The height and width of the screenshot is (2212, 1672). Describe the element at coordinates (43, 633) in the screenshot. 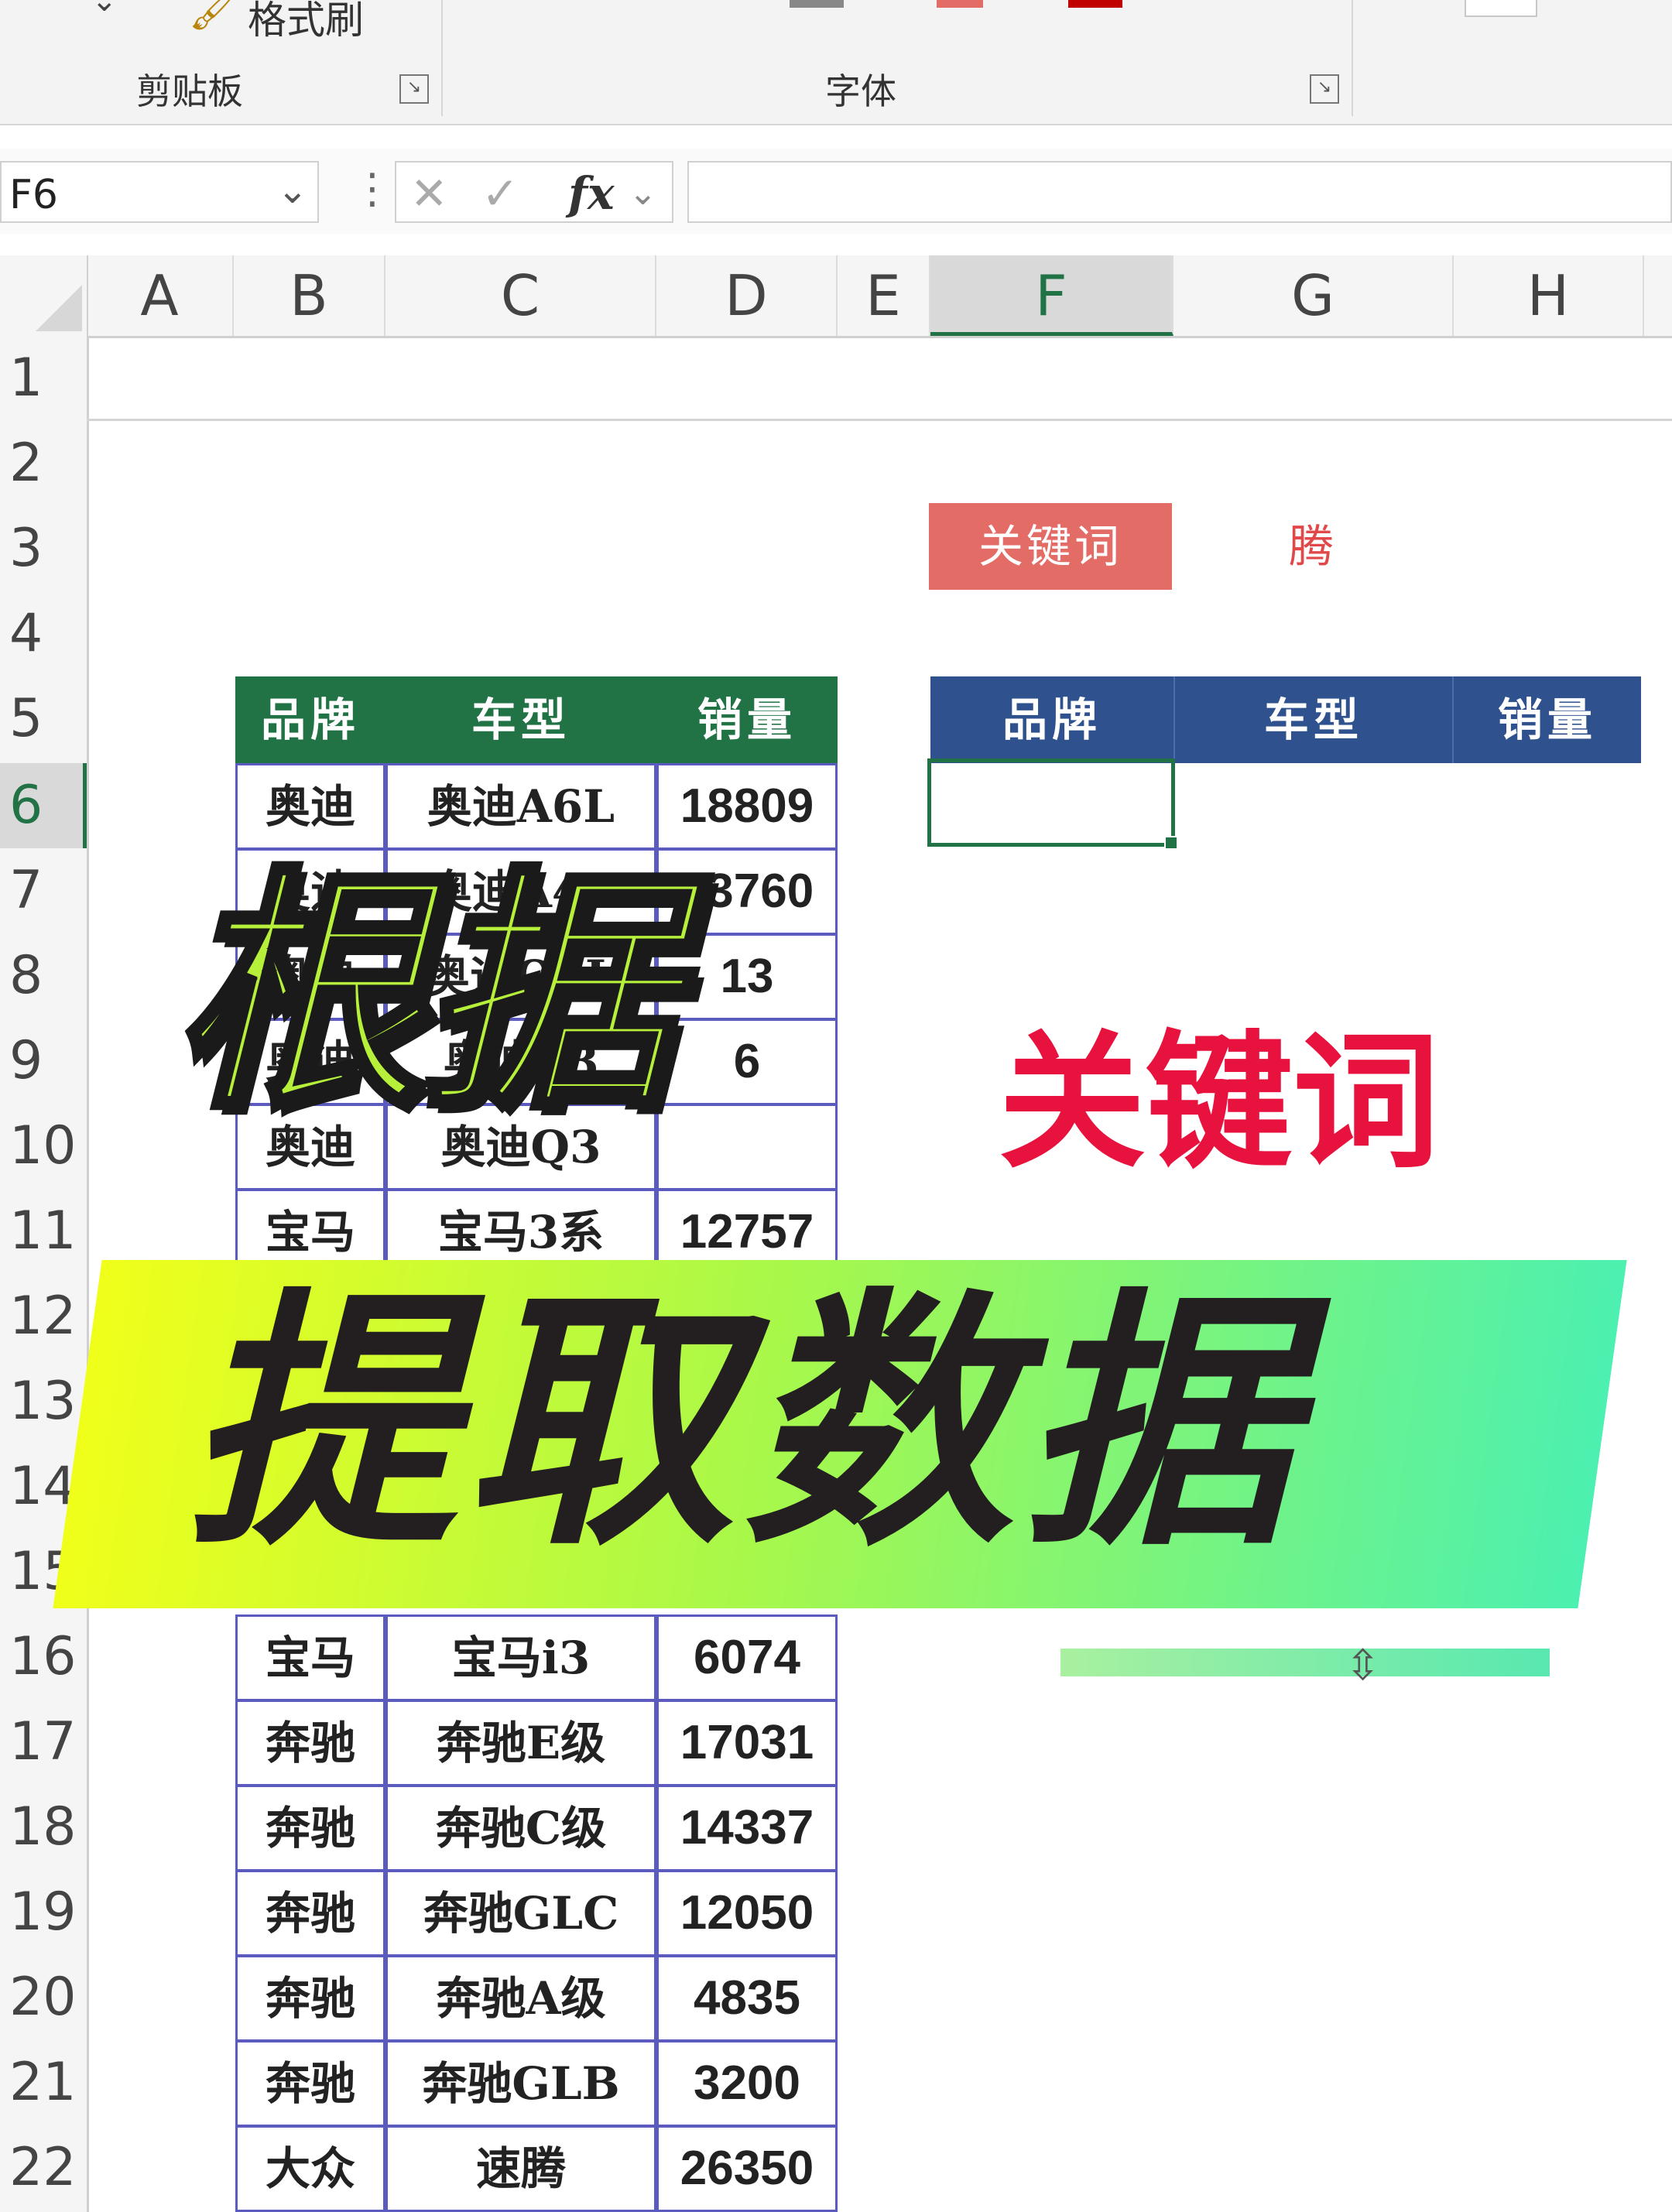

I see `row-header-4: 4` at that location.